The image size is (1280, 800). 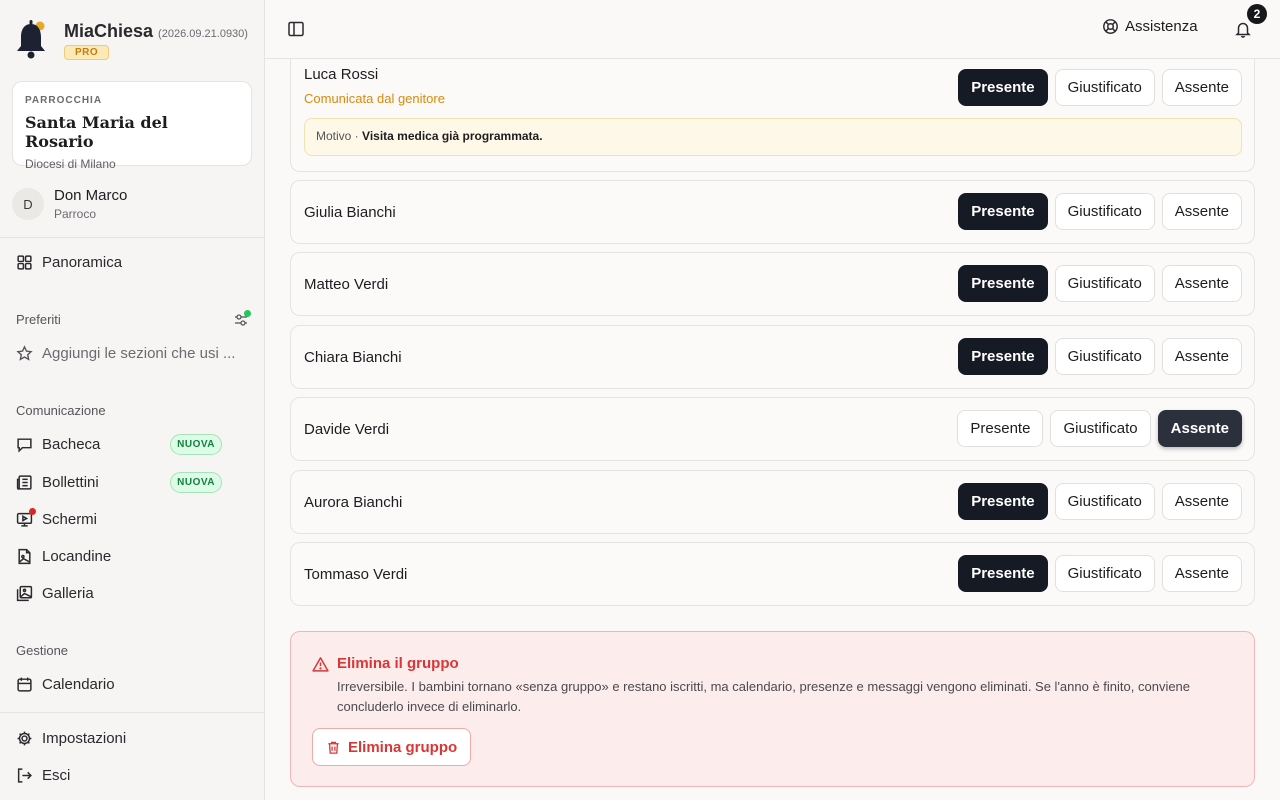 I want to click on star-icon, so click(x=24, y=353).